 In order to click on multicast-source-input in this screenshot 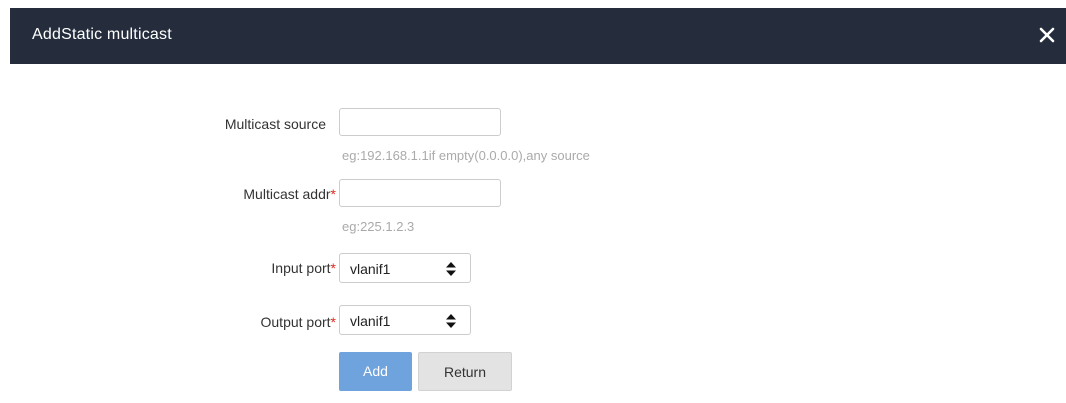, I will do `click(420, 122)`.